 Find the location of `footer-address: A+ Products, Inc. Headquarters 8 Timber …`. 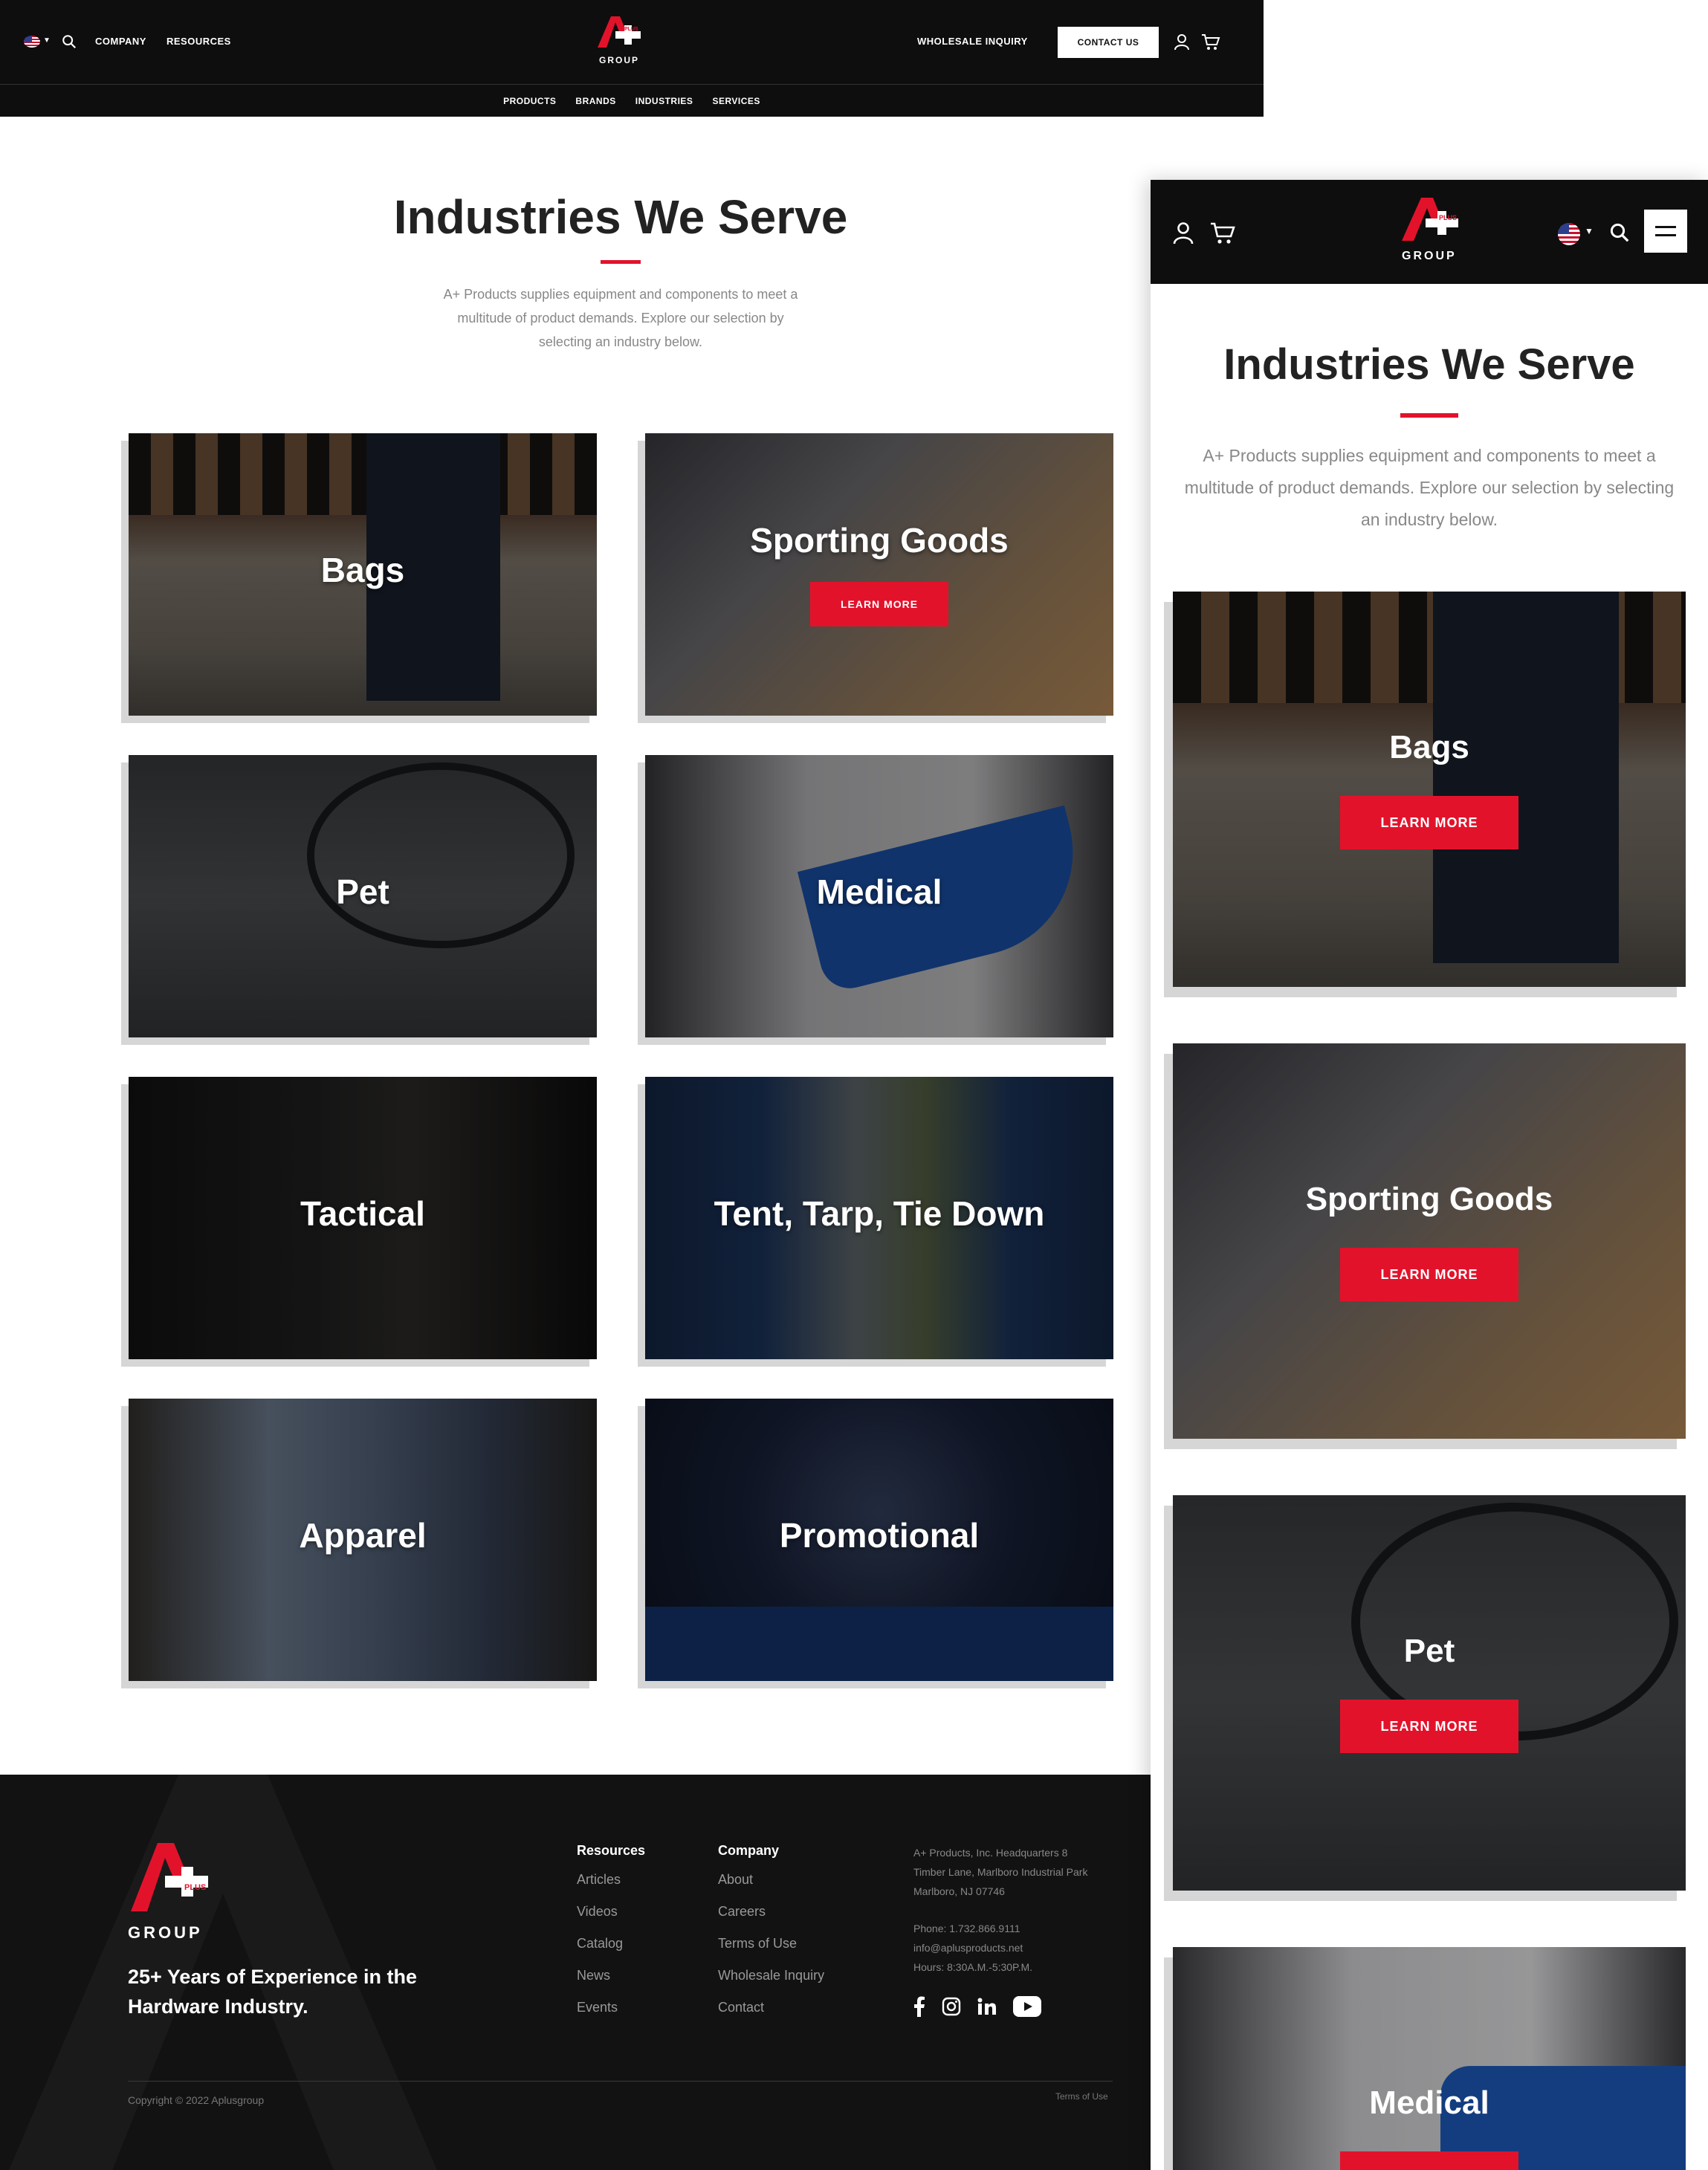

footer-address: A+ Products, Inc. Headquarters 8 Timber … is located at coordinates (1021, 1910).